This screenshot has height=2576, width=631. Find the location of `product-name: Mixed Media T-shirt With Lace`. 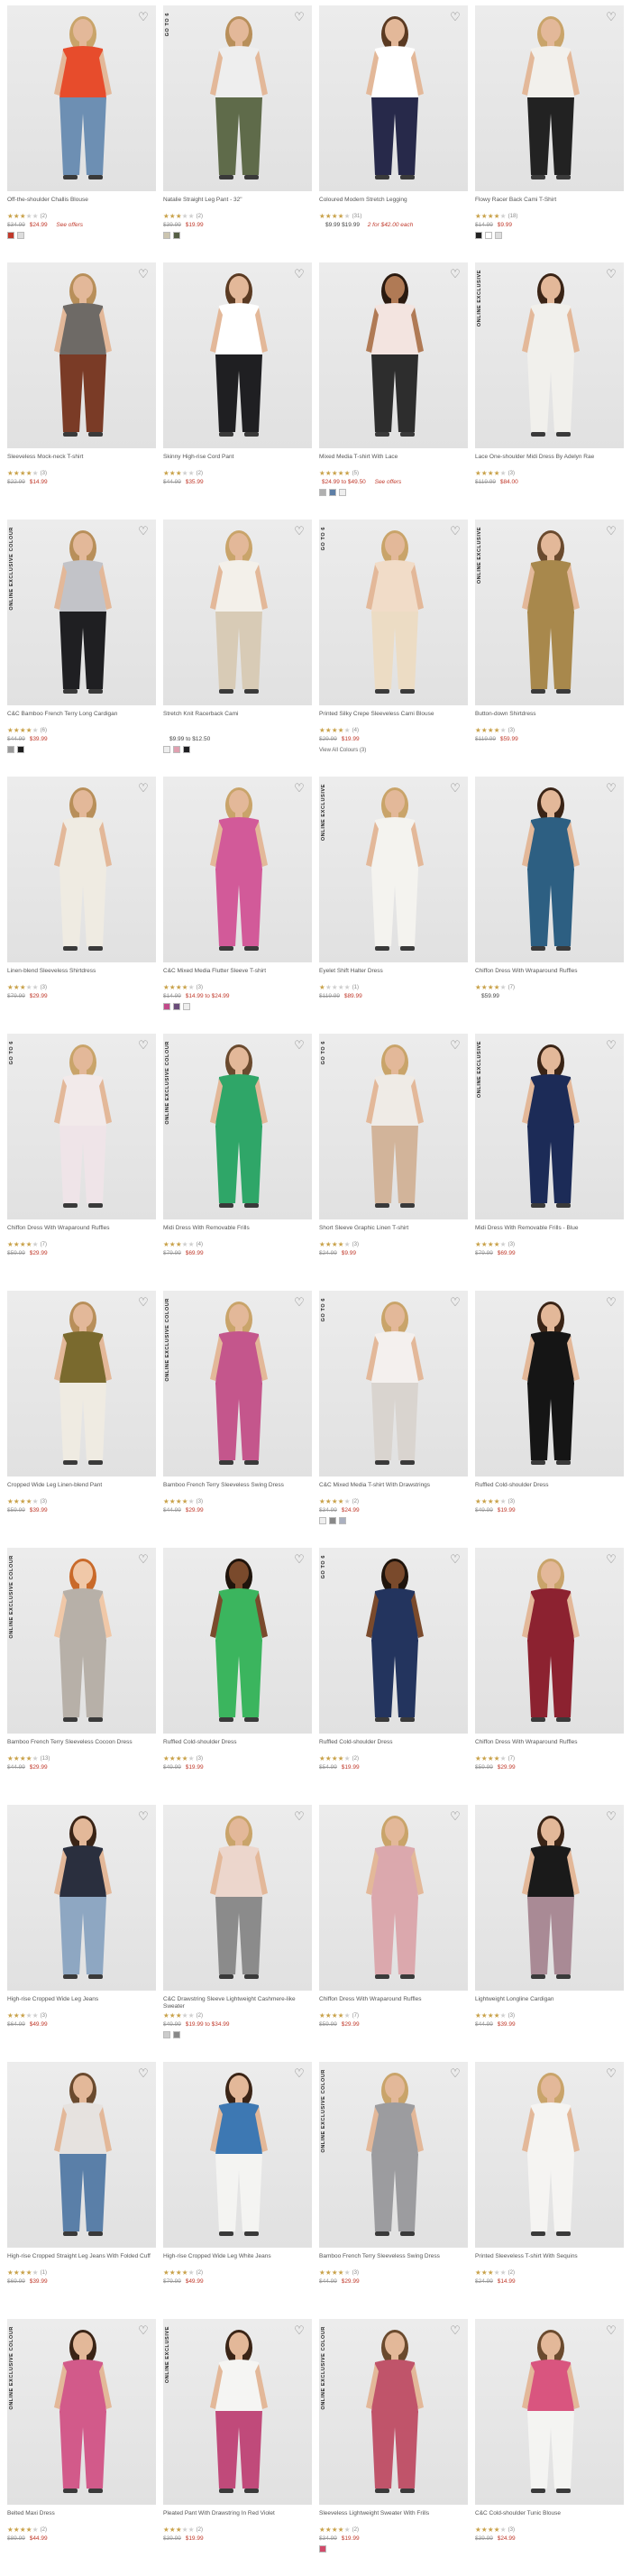

product-name: Mixed Media T-shirt With Lace is located at coordinates (393, 461).